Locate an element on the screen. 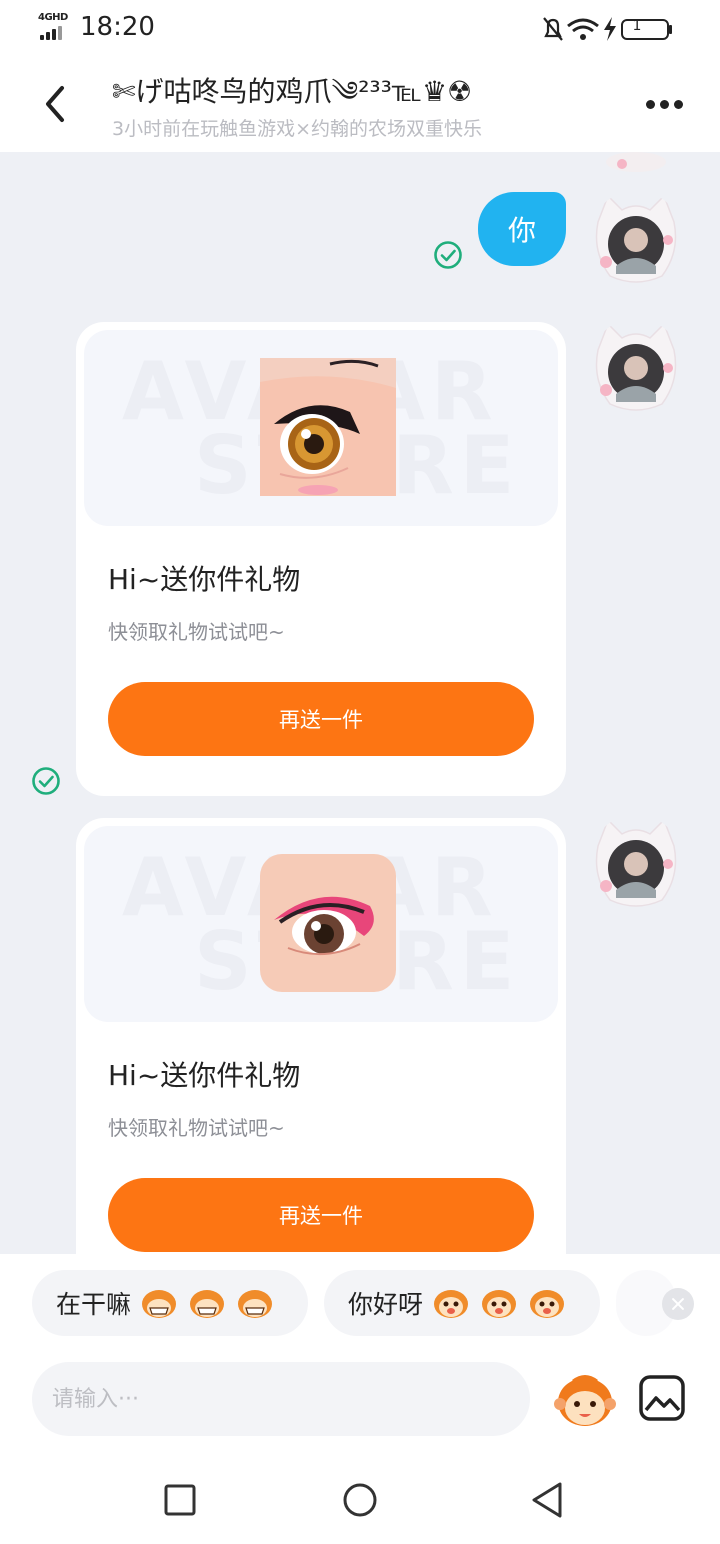  image-icon is located at coordinates (662, 1398).